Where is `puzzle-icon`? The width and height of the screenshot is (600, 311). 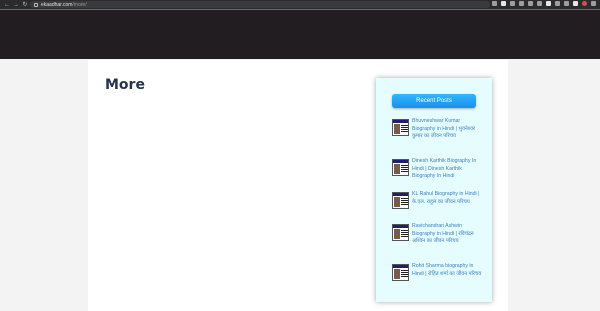 puzzle-icon is located at coordinates (566, 3).